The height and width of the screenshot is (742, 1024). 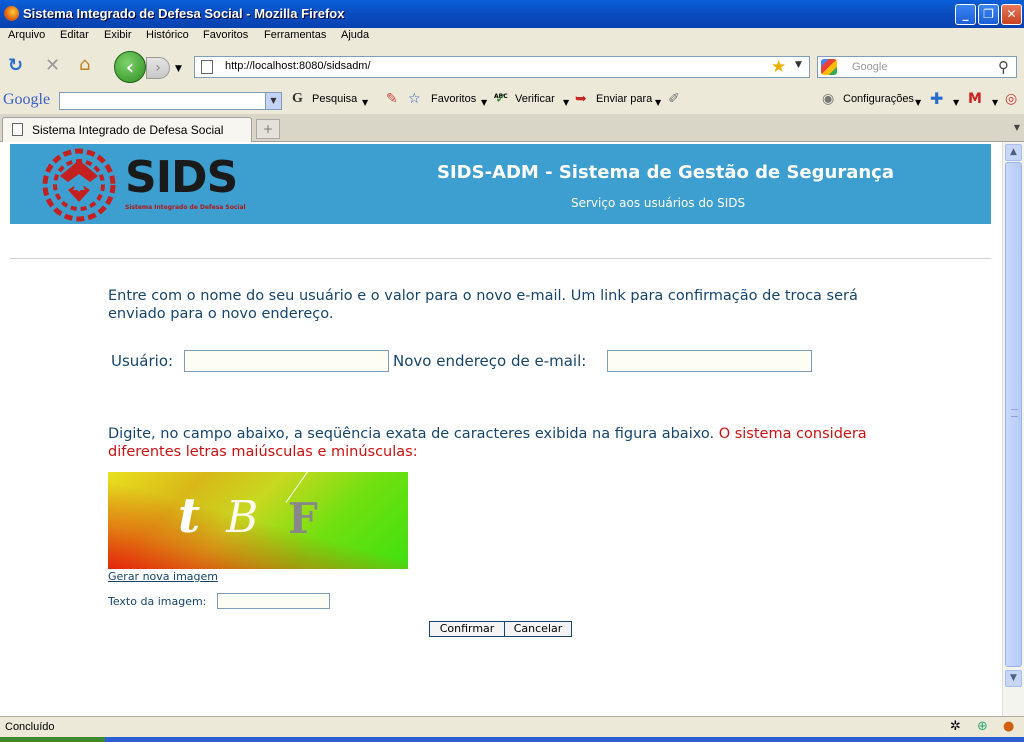 What do you see at coordinates (828, 99) in the screenshot?
I see `settings-circle-icon: ◉` at bounding box center [828, 99].